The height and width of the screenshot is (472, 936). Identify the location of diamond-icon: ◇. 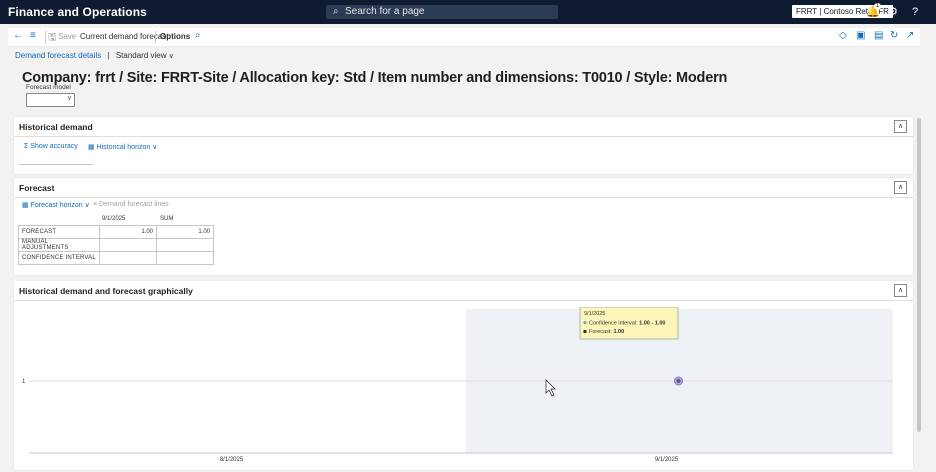
(843, 35).